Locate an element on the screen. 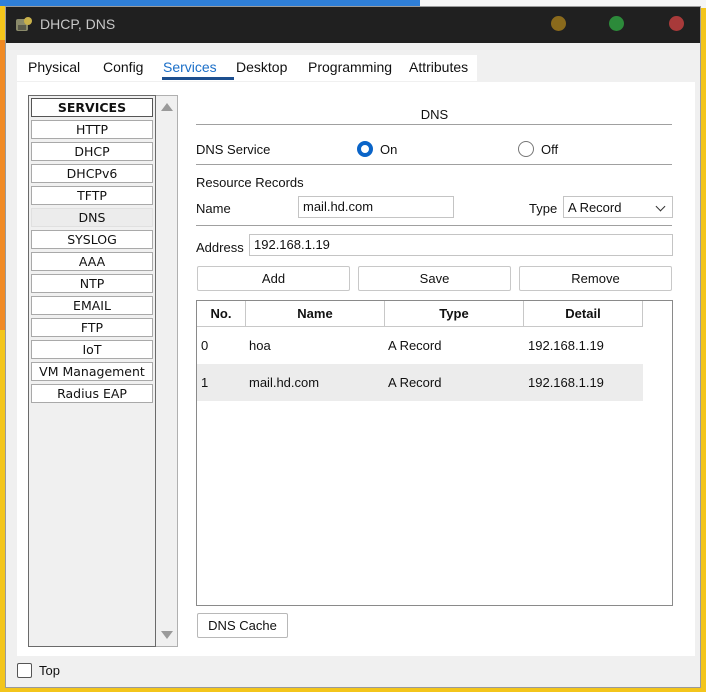 The width and height of the screenshot is (706, 692). dns-on-label: On is located at coordinates (389, 149).